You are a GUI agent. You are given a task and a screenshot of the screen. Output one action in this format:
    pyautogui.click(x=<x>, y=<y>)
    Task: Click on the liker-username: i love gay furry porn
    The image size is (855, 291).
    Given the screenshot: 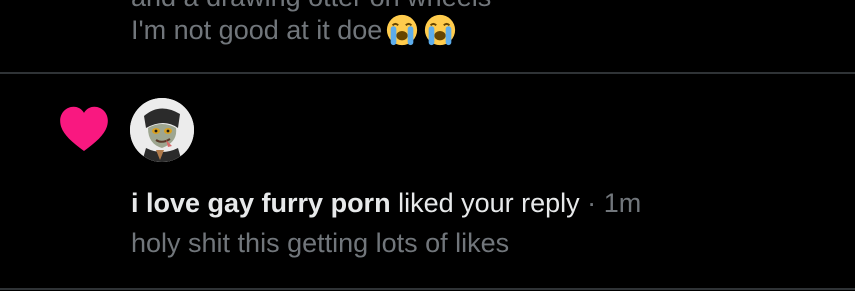 What is the action you would take?
    pyautogui.click(x=261, y=203)
    